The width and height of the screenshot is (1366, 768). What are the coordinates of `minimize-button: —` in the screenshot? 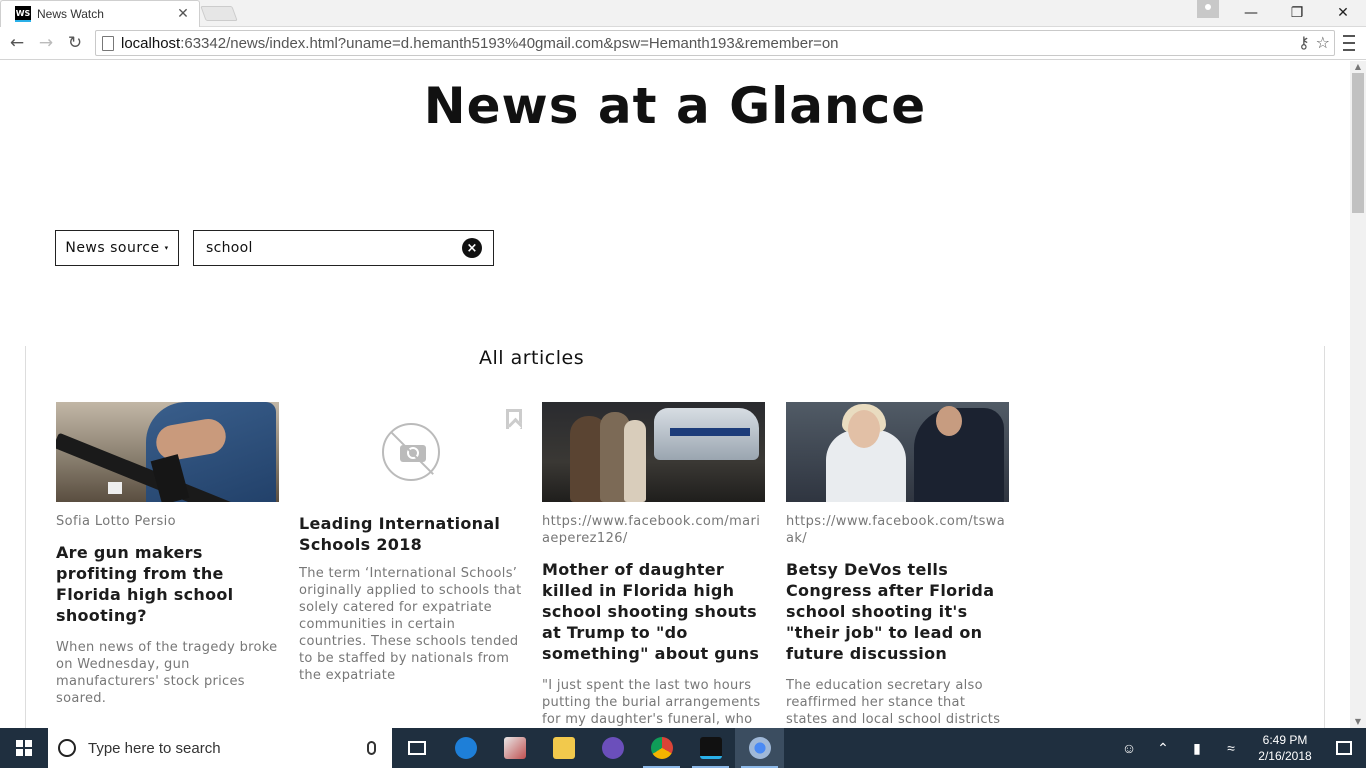 It's located at (1251, 12).